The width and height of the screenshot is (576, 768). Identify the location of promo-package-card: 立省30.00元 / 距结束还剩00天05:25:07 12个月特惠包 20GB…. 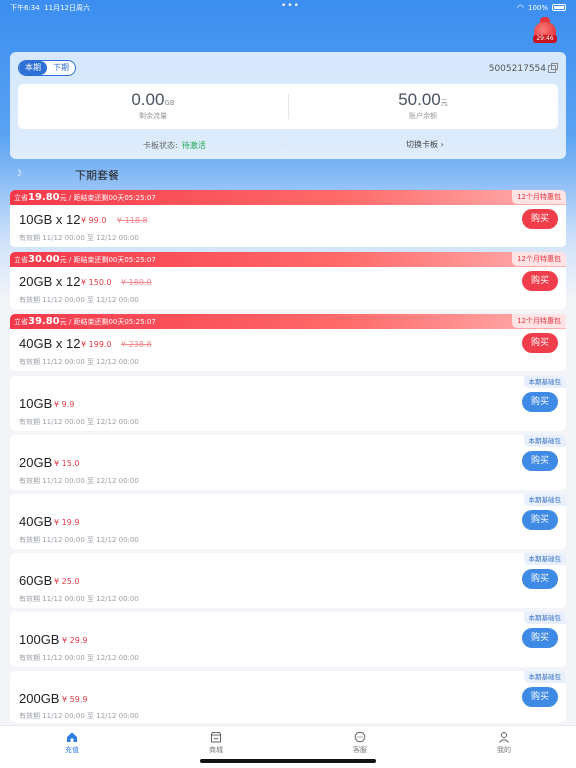
(288, 280).